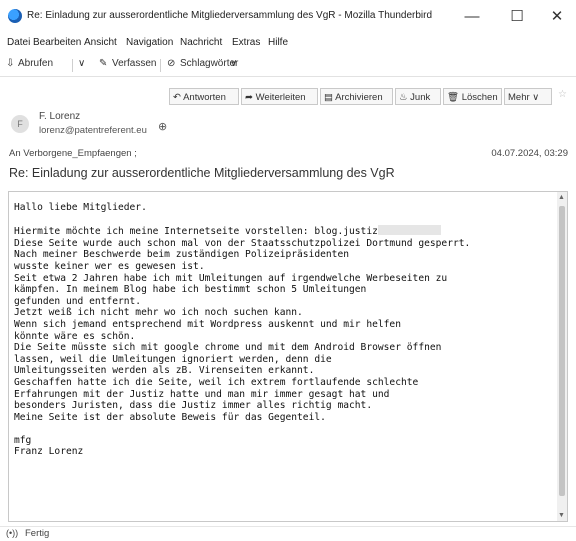 The width and height of the screenshot is (576, 541). I want to click on body-greeting: Hallo liebe Mitglieder., so click(80, 207).